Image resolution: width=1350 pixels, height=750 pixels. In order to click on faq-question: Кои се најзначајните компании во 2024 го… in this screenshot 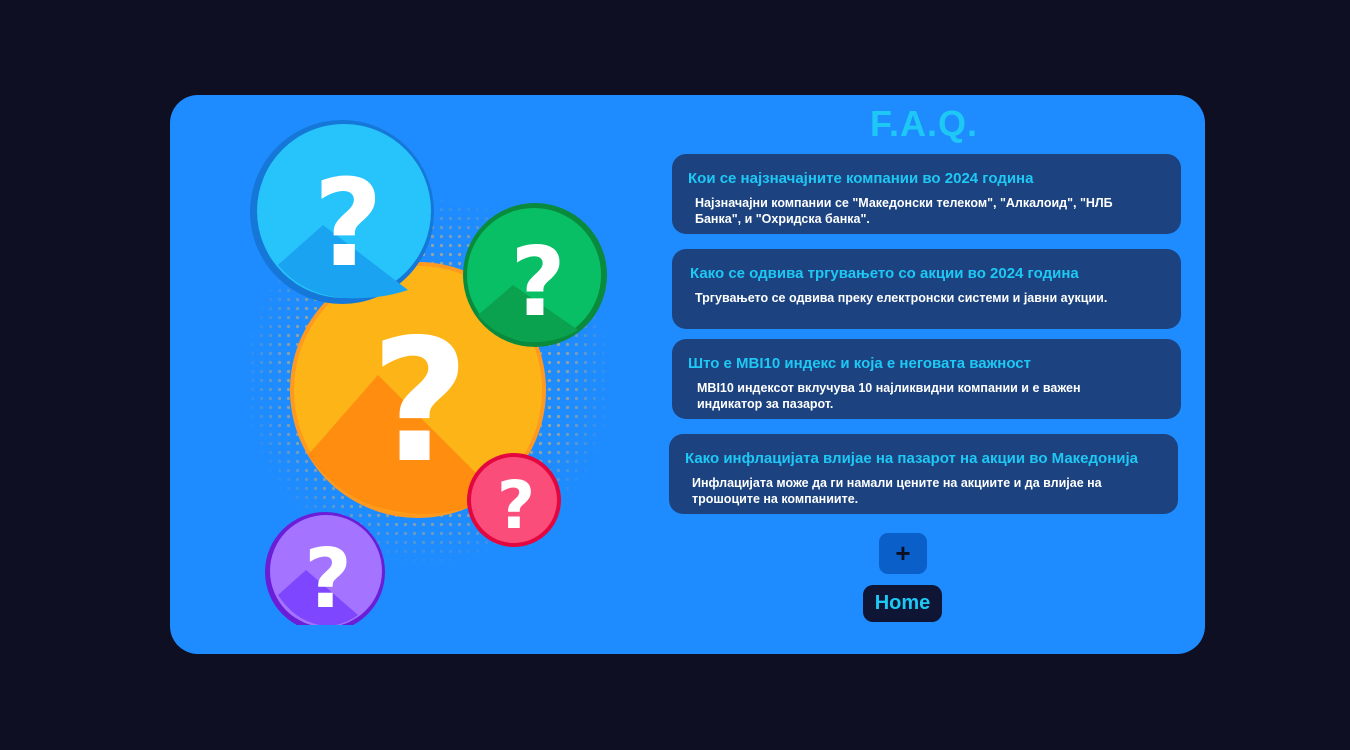, I will do `click(861, 178)`.